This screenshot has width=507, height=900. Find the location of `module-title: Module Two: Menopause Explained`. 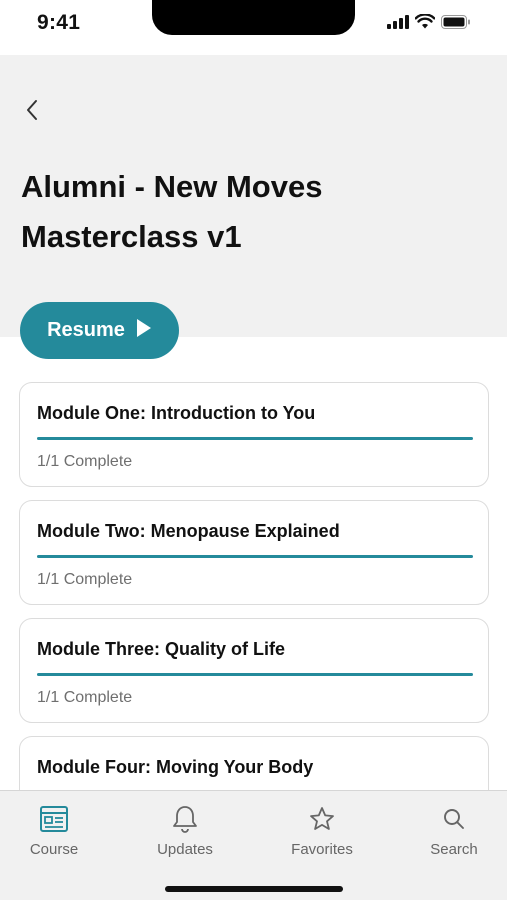

module-title: Module Two: Menopause Explained is located at coordinates (188, 531).